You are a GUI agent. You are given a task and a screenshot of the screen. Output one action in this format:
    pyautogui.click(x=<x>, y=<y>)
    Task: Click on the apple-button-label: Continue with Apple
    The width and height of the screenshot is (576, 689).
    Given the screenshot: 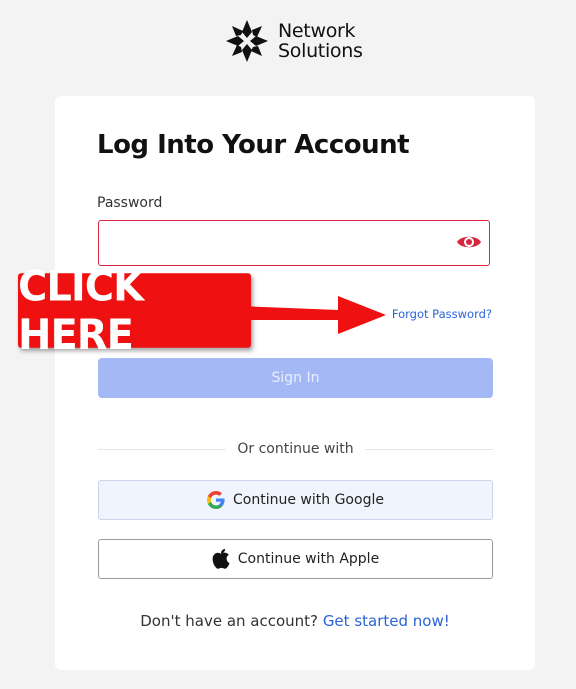 What is the action you would take?
    pyautogui.click(x=308, y=559)
    